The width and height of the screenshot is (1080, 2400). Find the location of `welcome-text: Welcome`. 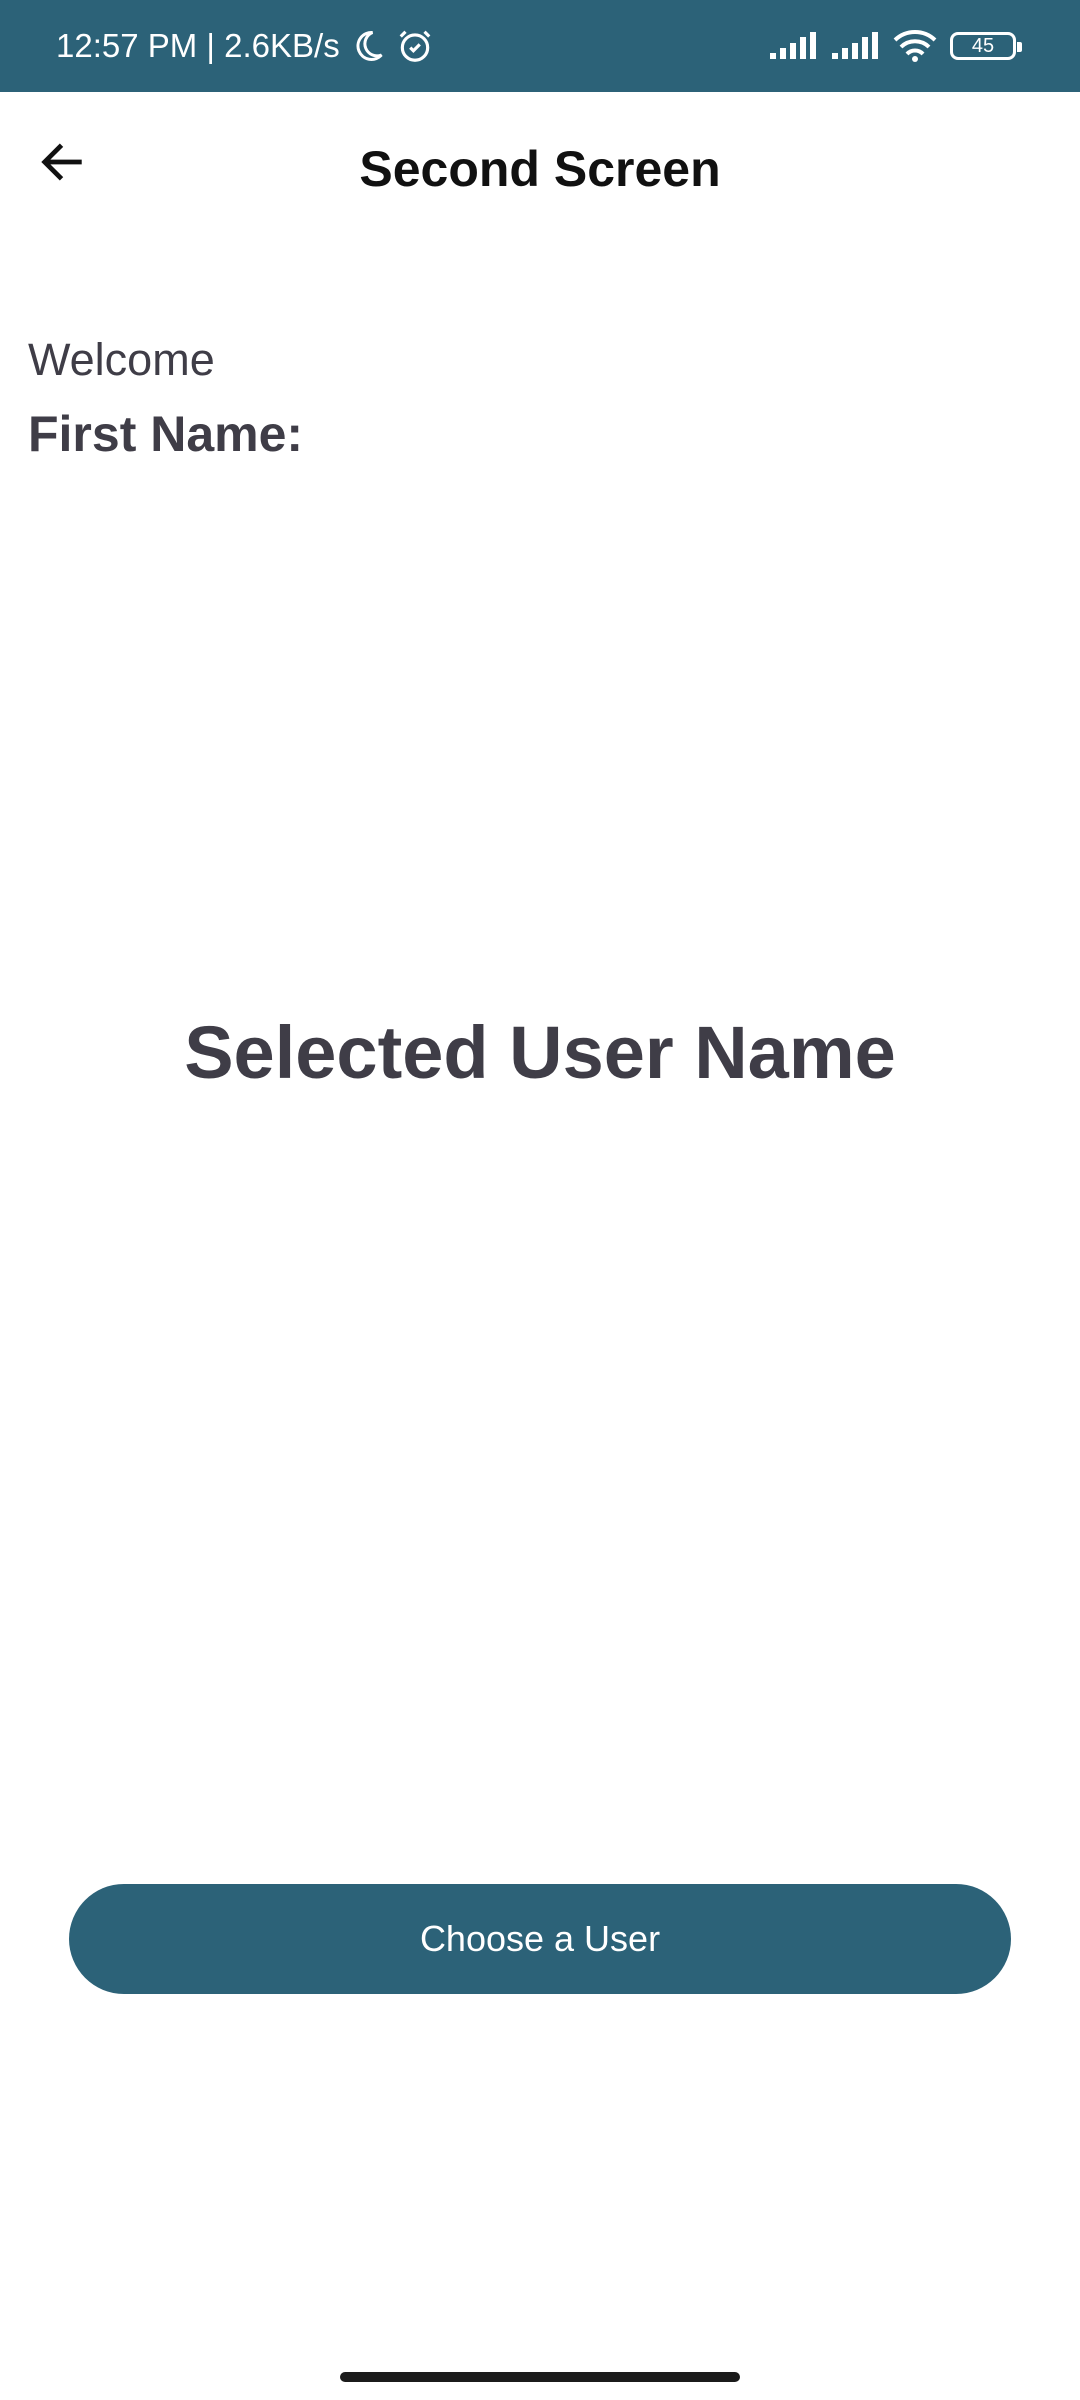

welcome-text: Welcome is located at coordinates (121, 359).